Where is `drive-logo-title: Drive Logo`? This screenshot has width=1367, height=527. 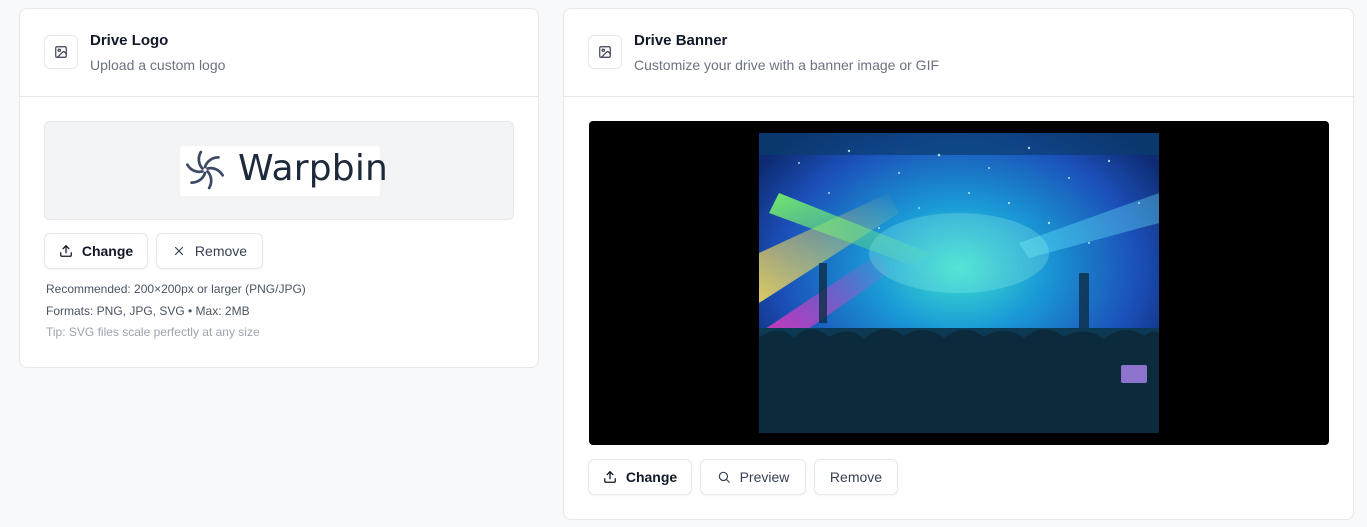 drive-logo-title: Drive Logo is located at coordinates (129, 40).